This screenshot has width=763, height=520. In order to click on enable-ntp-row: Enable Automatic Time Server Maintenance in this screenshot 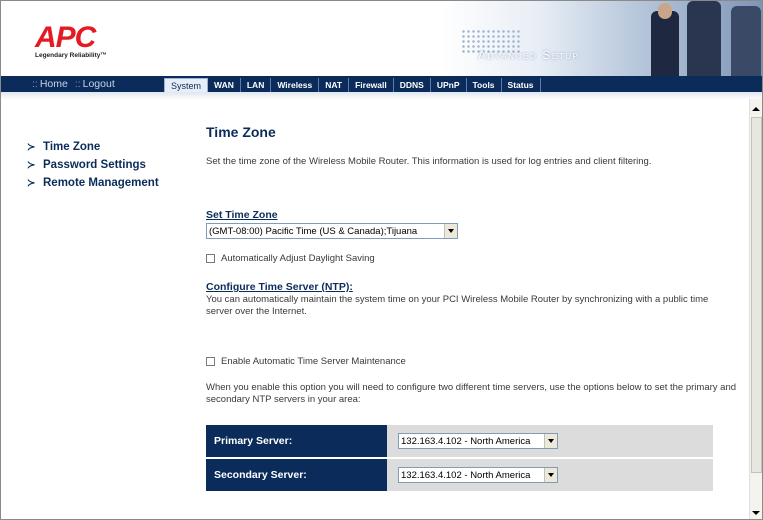, I will do `click(306, 361)`.